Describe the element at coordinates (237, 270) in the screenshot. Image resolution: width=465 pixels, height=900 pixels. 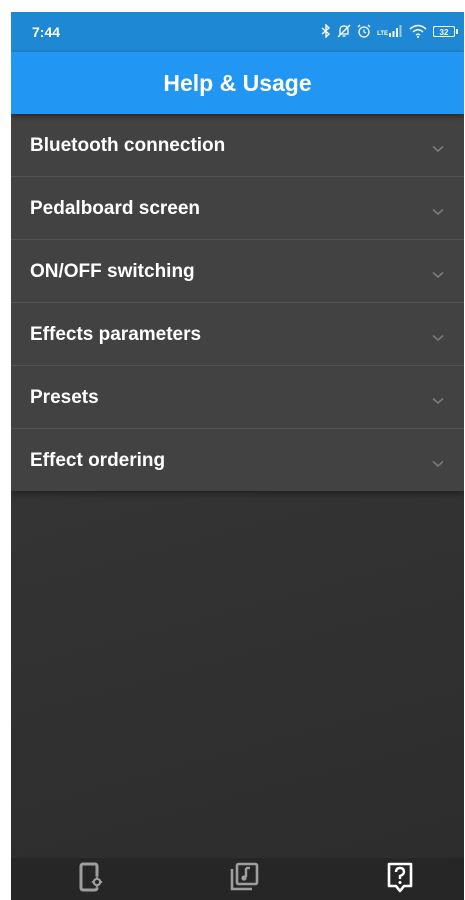
I see `help-section-on-off-switching: ON/OFF switching` at that location.